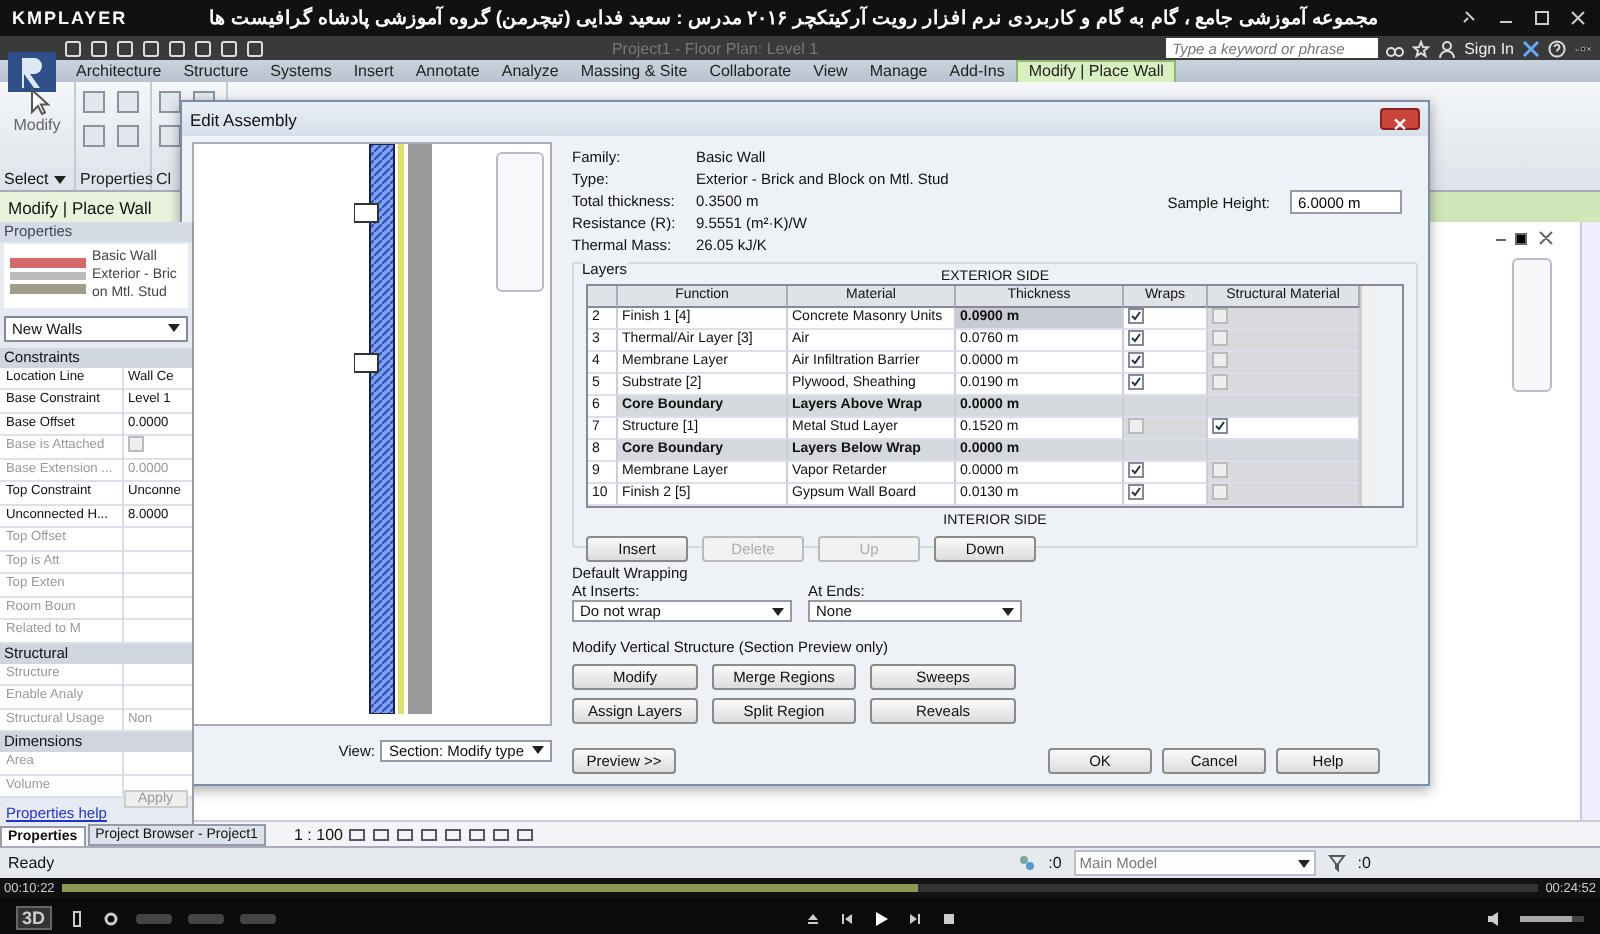 This screenshot has width=1600, height=934. Describe the element at coordinates (715, 48) in the screenshot. I see `document-title: Project1 - Floor Plan: Level 1` at that location.